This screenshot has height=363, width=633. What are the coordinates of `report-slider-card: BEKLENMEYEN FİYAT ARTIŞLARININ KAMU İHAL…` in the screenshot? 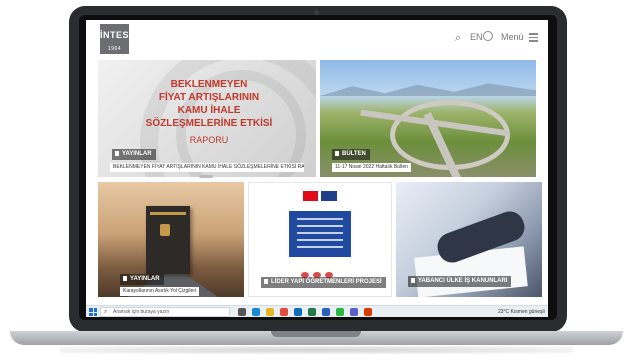 It's located at (207, 118).